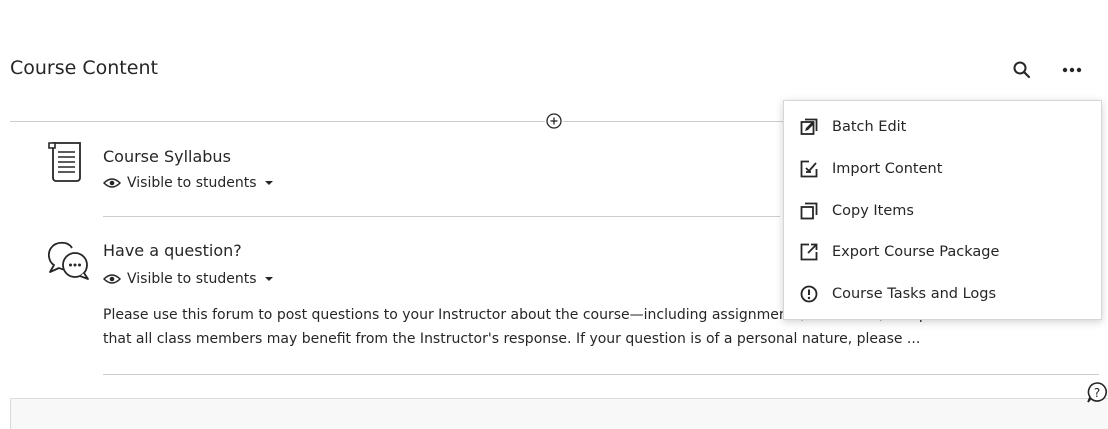 The image size is (1108, 429). I want to click on more-options-icon, so click(1072, 70).